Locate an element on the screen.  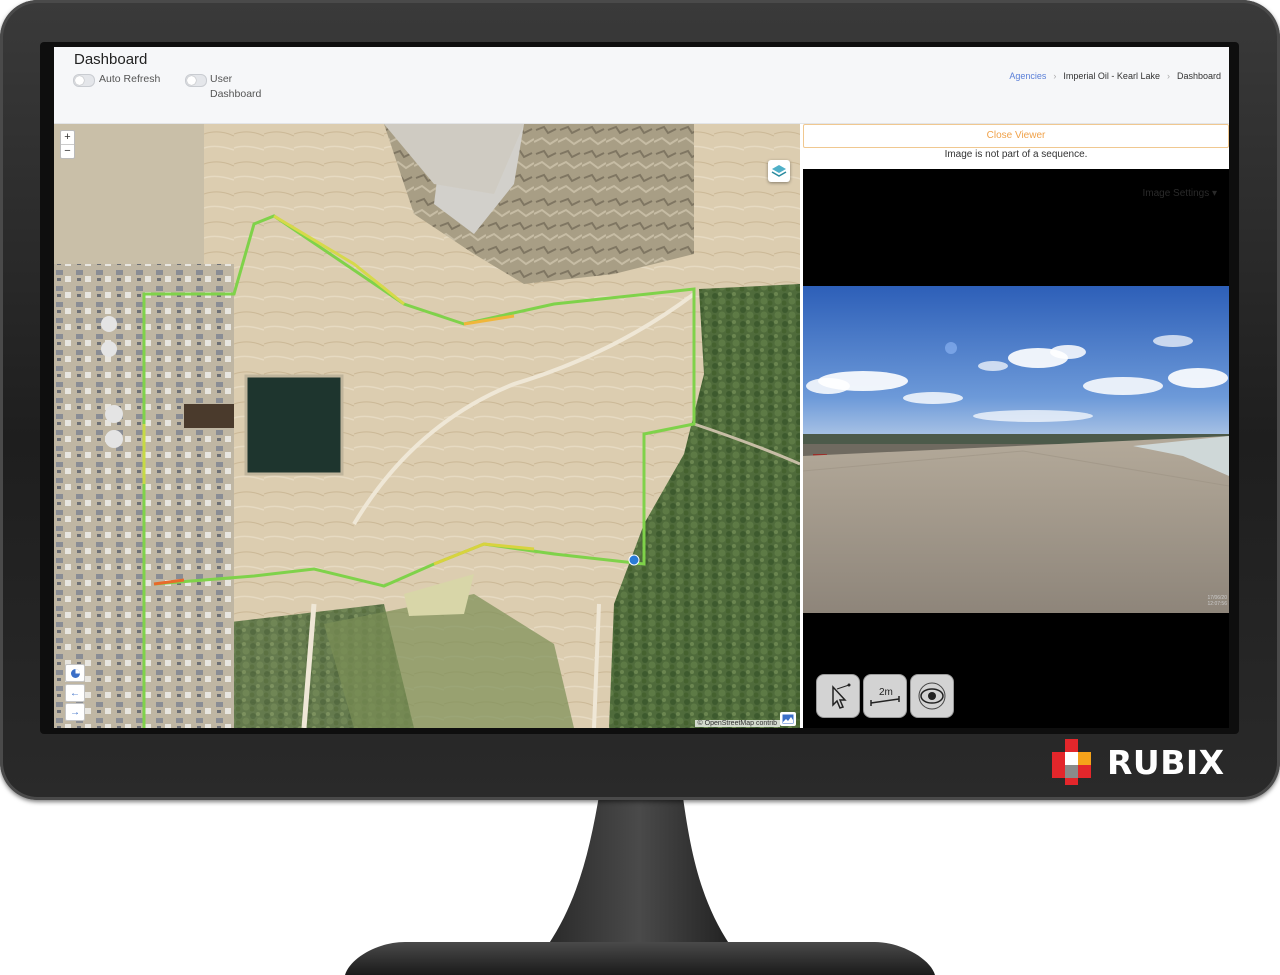
zoom-out-button: − is located at coordinates (67, 151).